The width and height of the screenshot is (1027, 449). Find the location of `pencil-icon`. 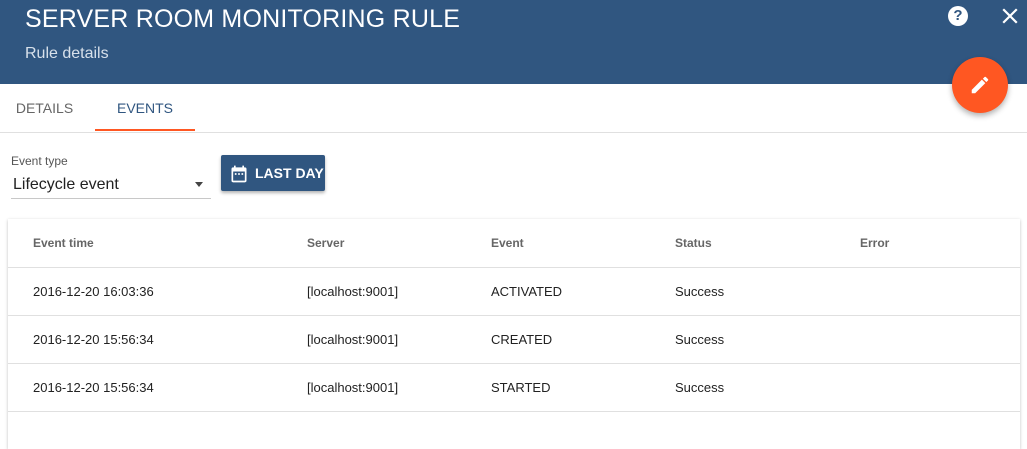

pencil-icon is located at coordinates (980, 85).